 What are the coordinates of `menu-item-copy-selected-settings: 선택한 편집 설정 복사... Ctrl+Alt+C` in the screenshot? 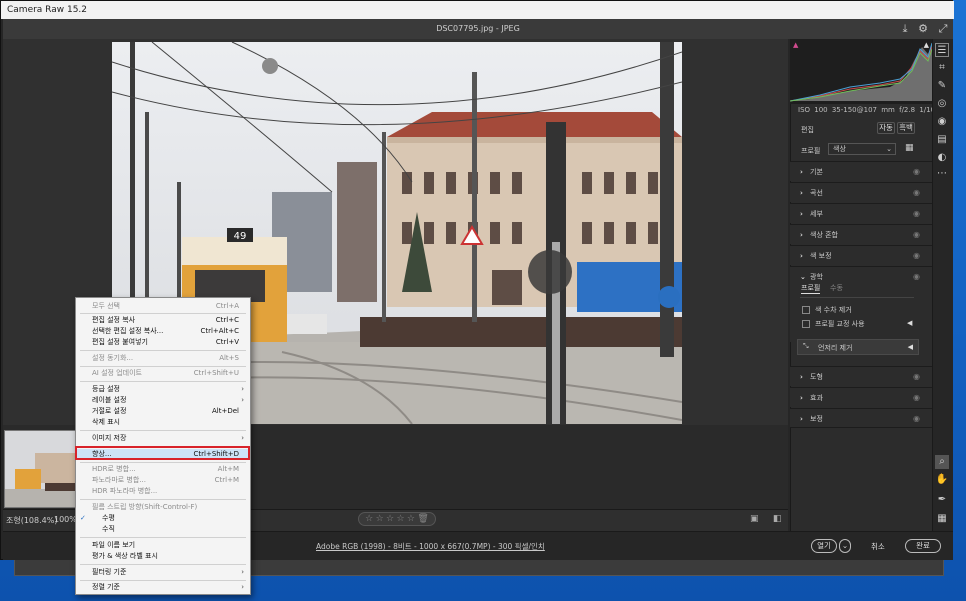 It's located at (163, 331).